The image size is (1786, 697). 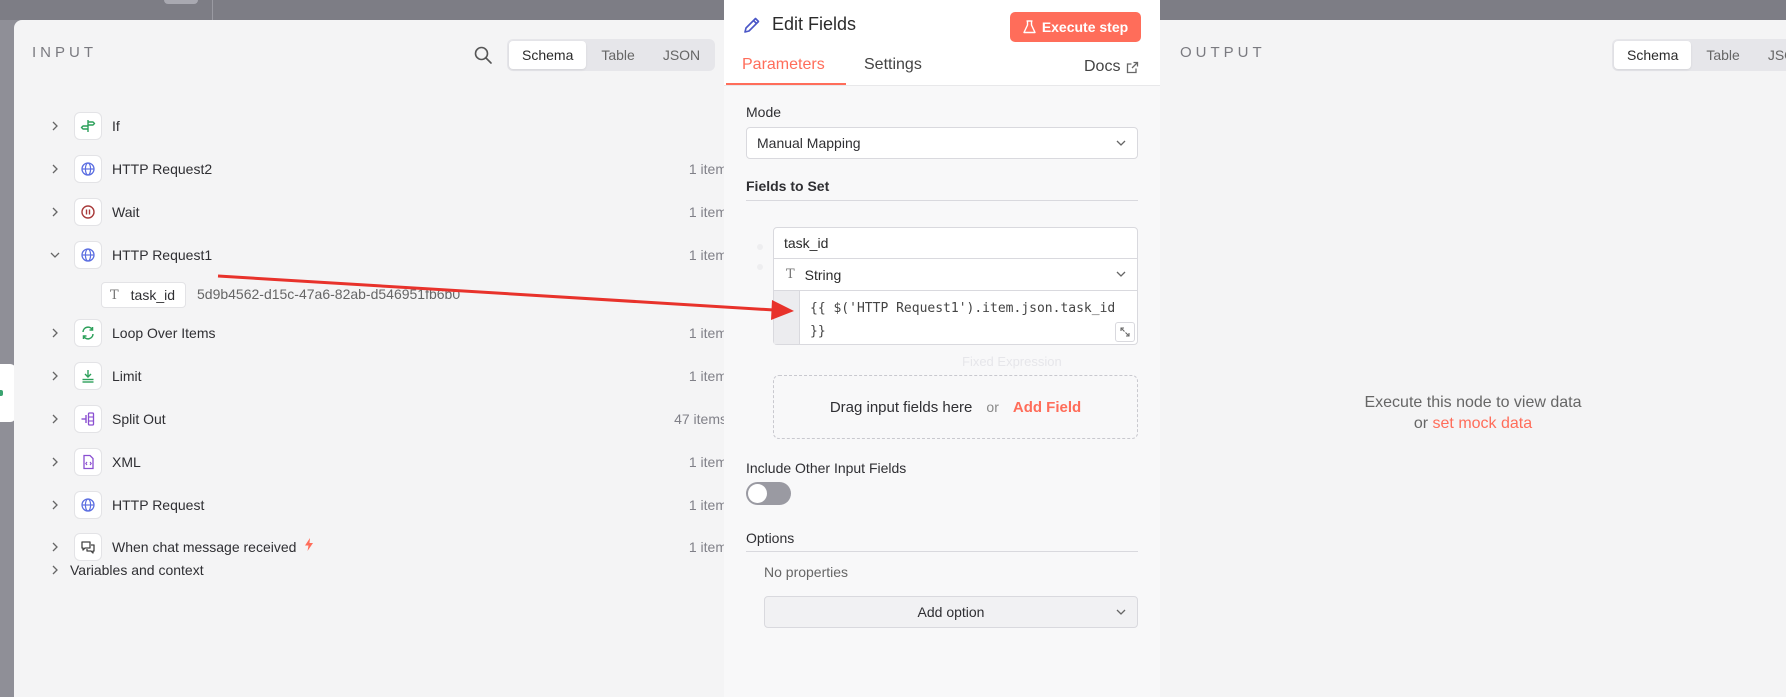 I want to click on execute-step-button: Execute step, so click(x=1075, y=27).